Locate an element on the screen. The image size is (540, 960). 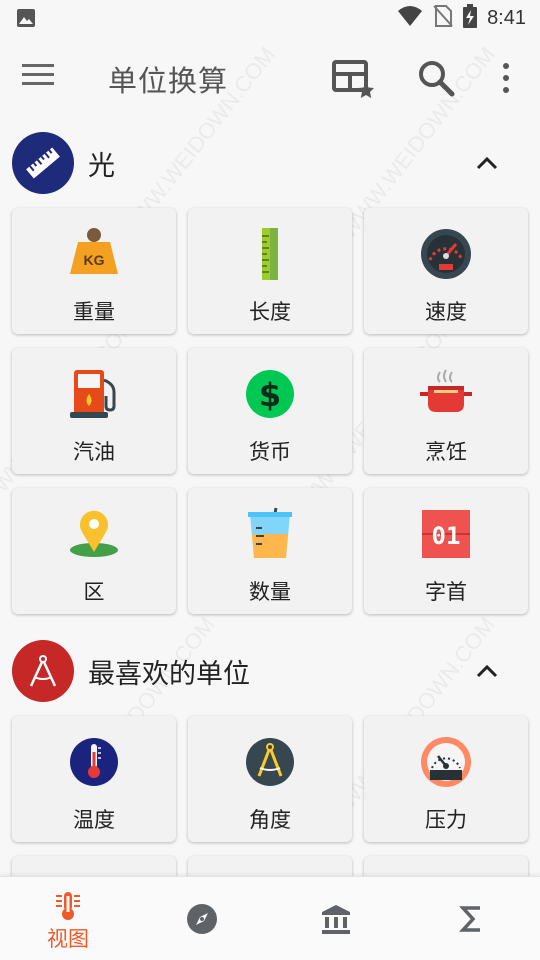
tile-prefix: 01 字首 is located at coordinates (446, 551).